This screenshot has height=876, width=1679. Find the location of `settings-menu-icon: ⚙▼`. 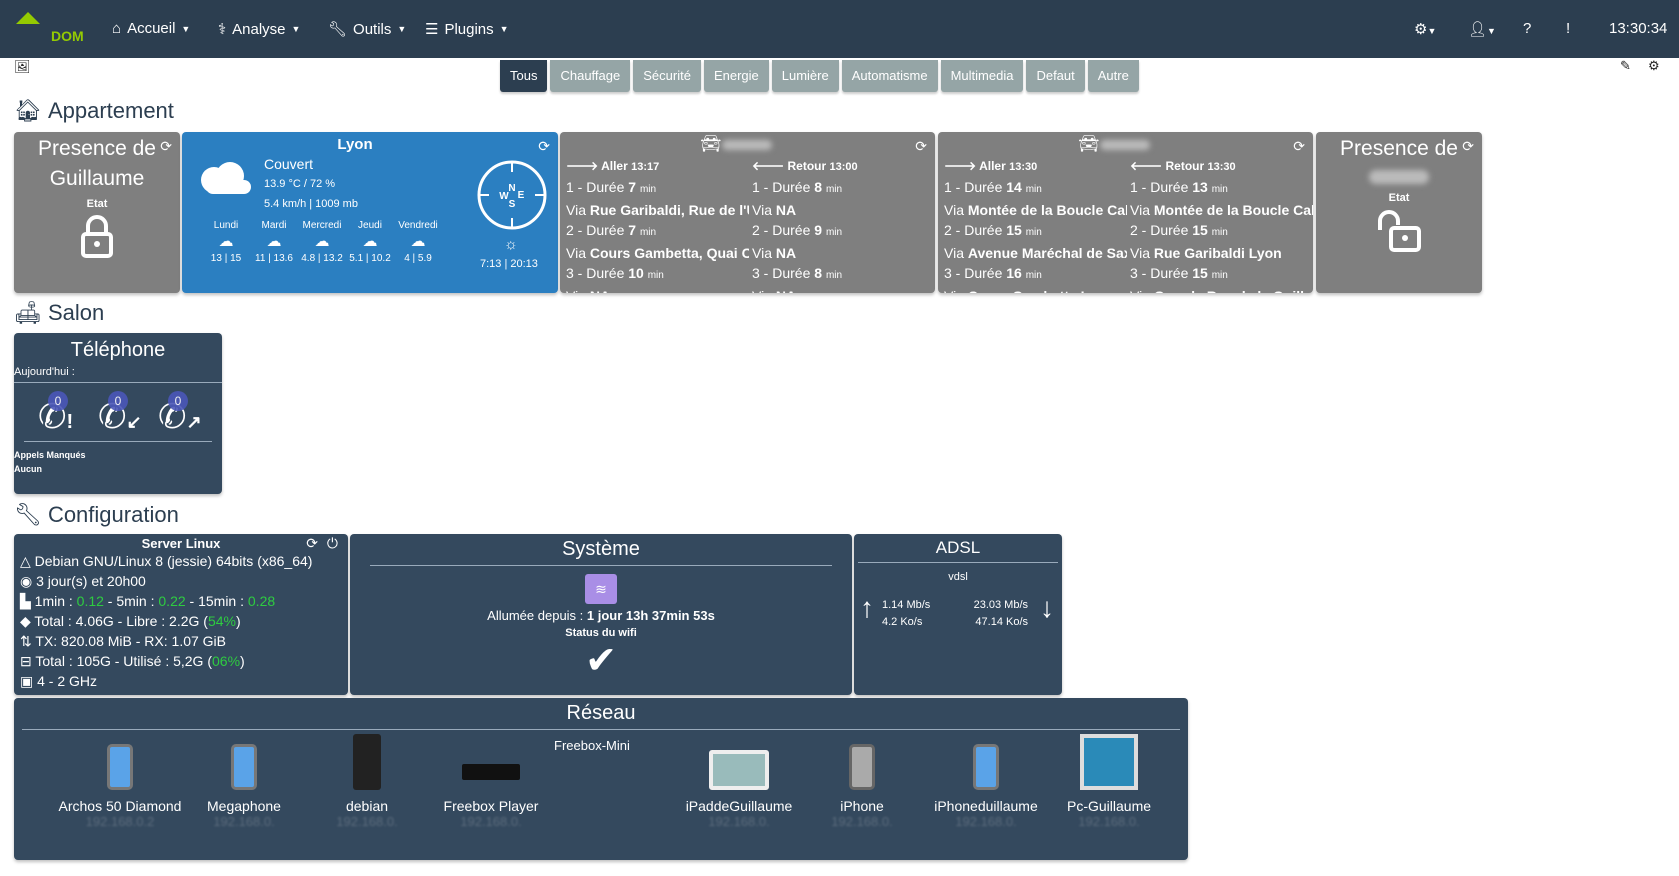

settings-menu-icon: ⚙▼ is located at coordinates (1425, 29).